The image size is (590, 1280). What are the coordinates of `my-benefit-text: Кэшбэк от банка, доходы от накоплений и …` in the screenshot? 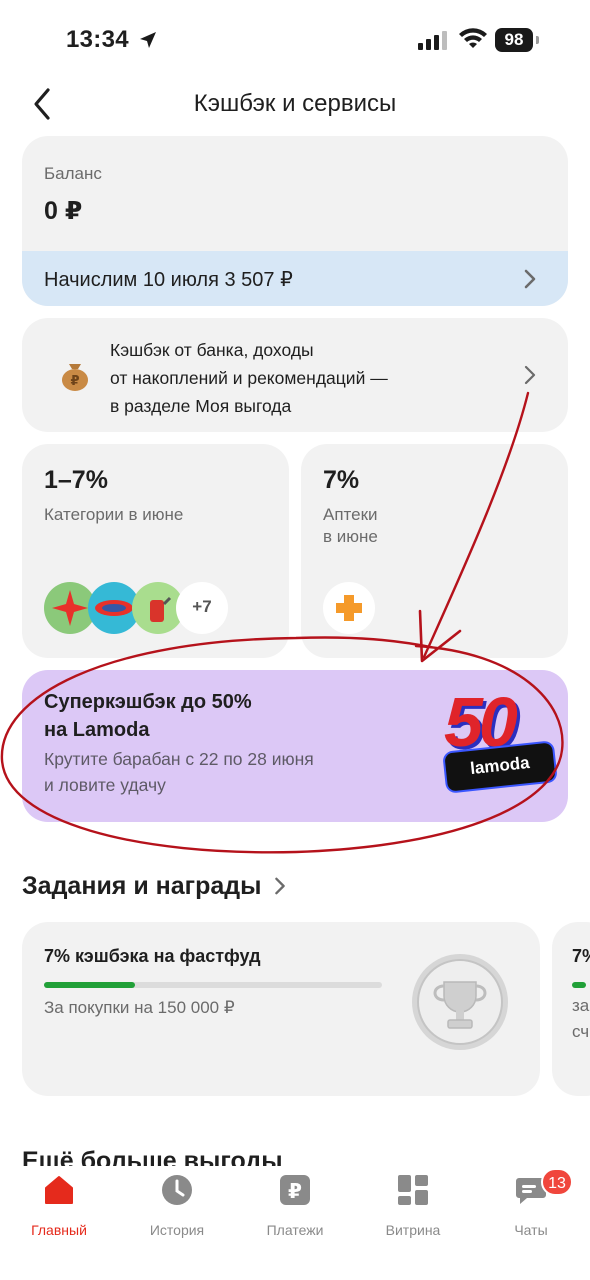 It's located at (260, 378).